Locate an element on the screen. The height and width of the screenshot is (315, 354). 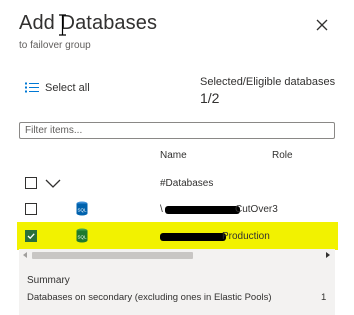
select-all-icon is located at coordinates (32, 87).